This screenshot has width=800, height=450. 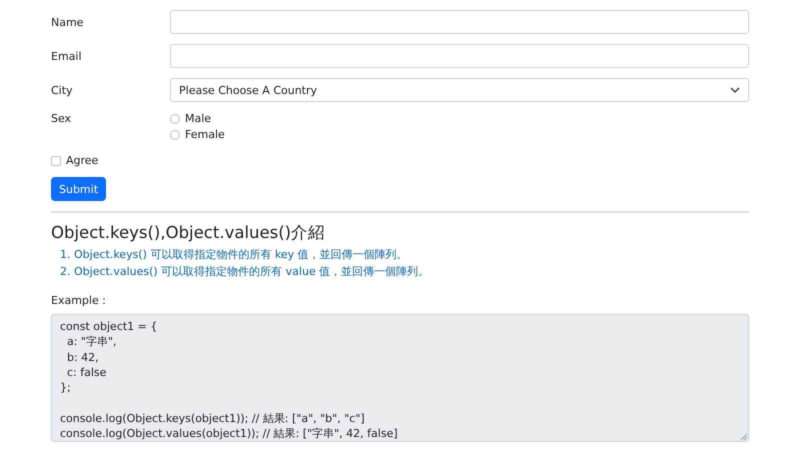 I want to click on name-field, so click(x=459, y=22).